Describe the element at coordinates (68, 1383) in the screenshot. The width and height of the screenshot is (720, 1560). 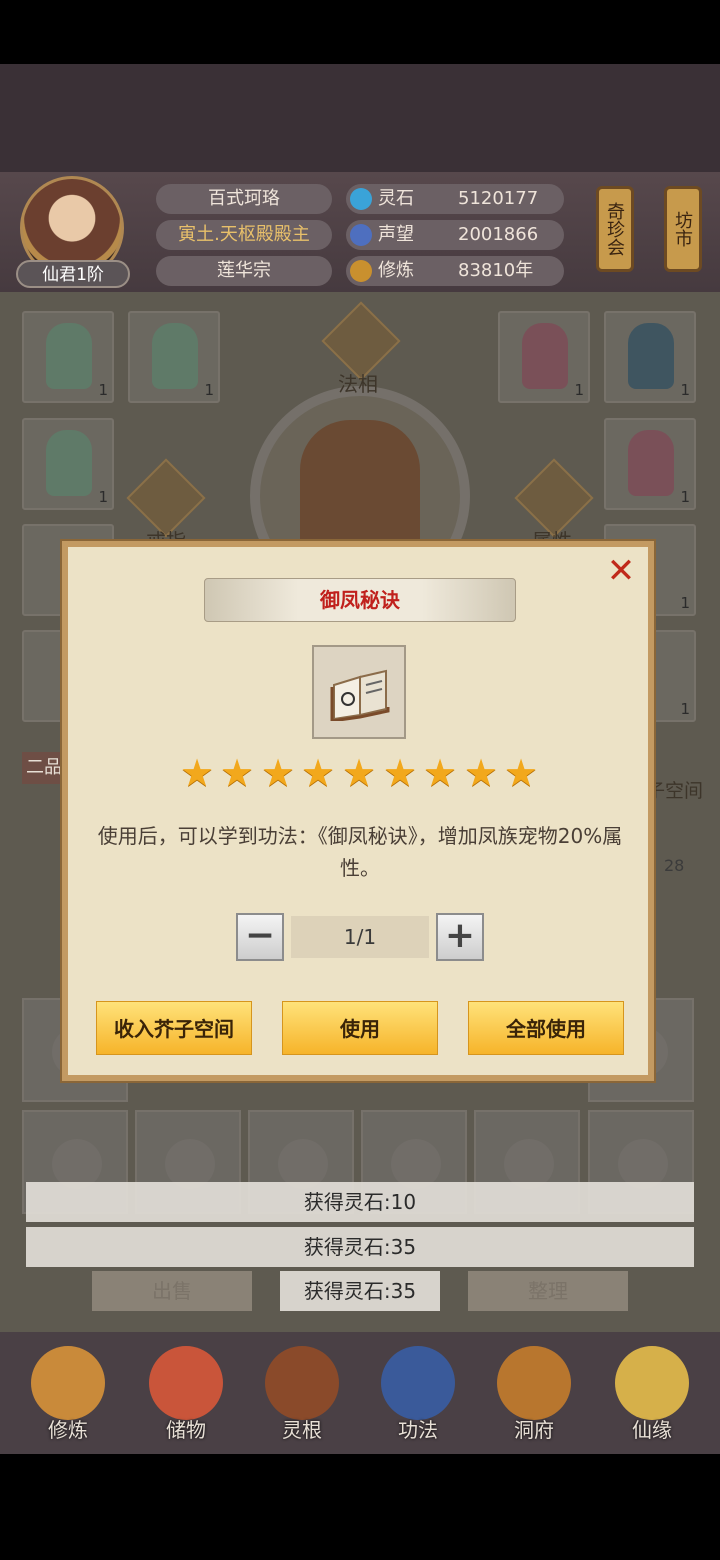
I see `meditation-icon` at that location.